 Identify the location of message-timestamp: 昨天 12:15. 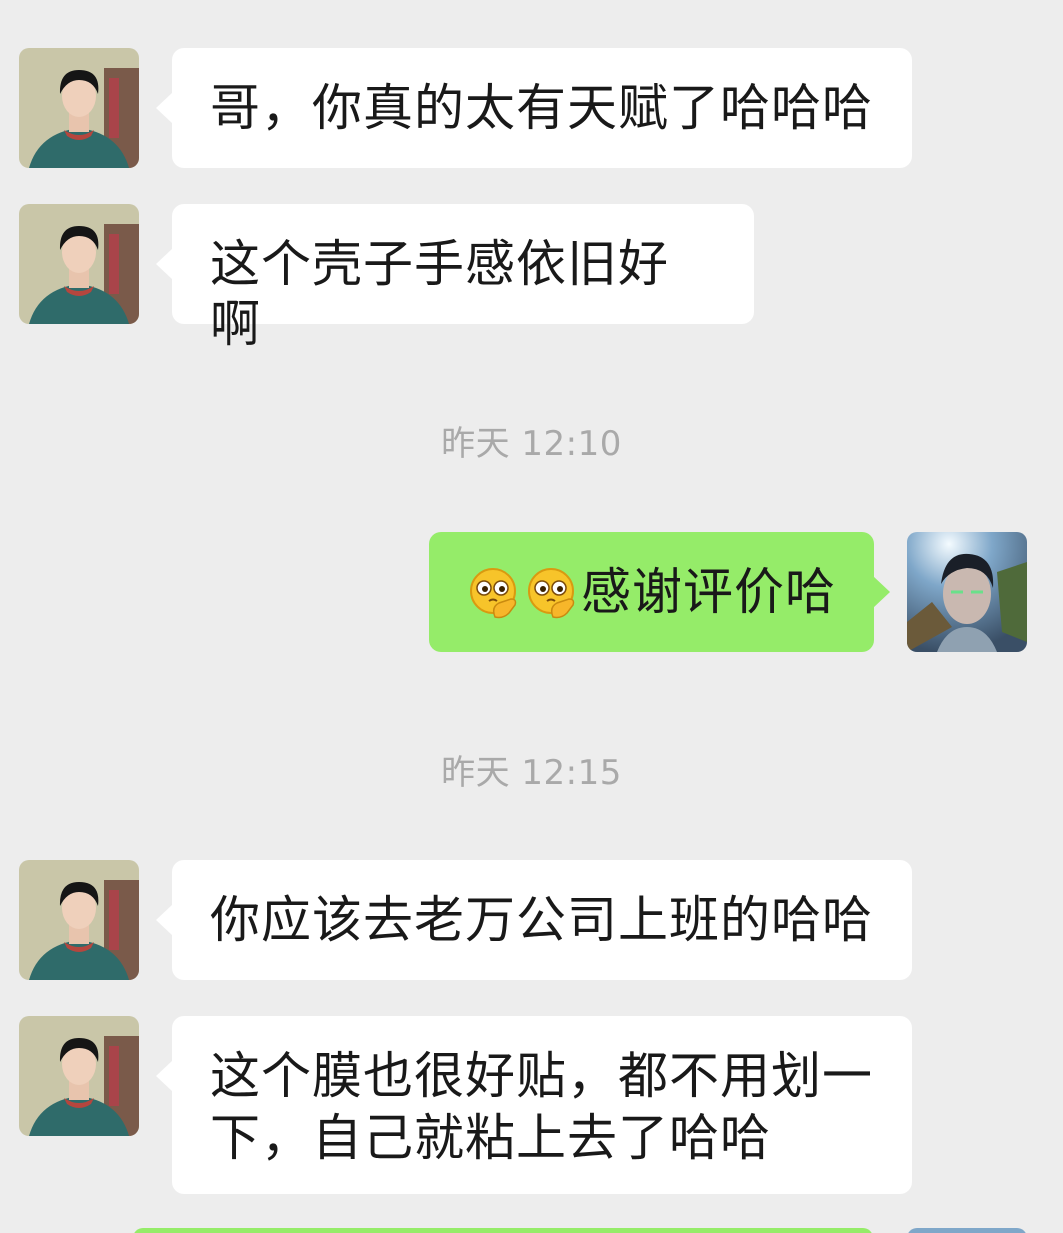
(531, 773).